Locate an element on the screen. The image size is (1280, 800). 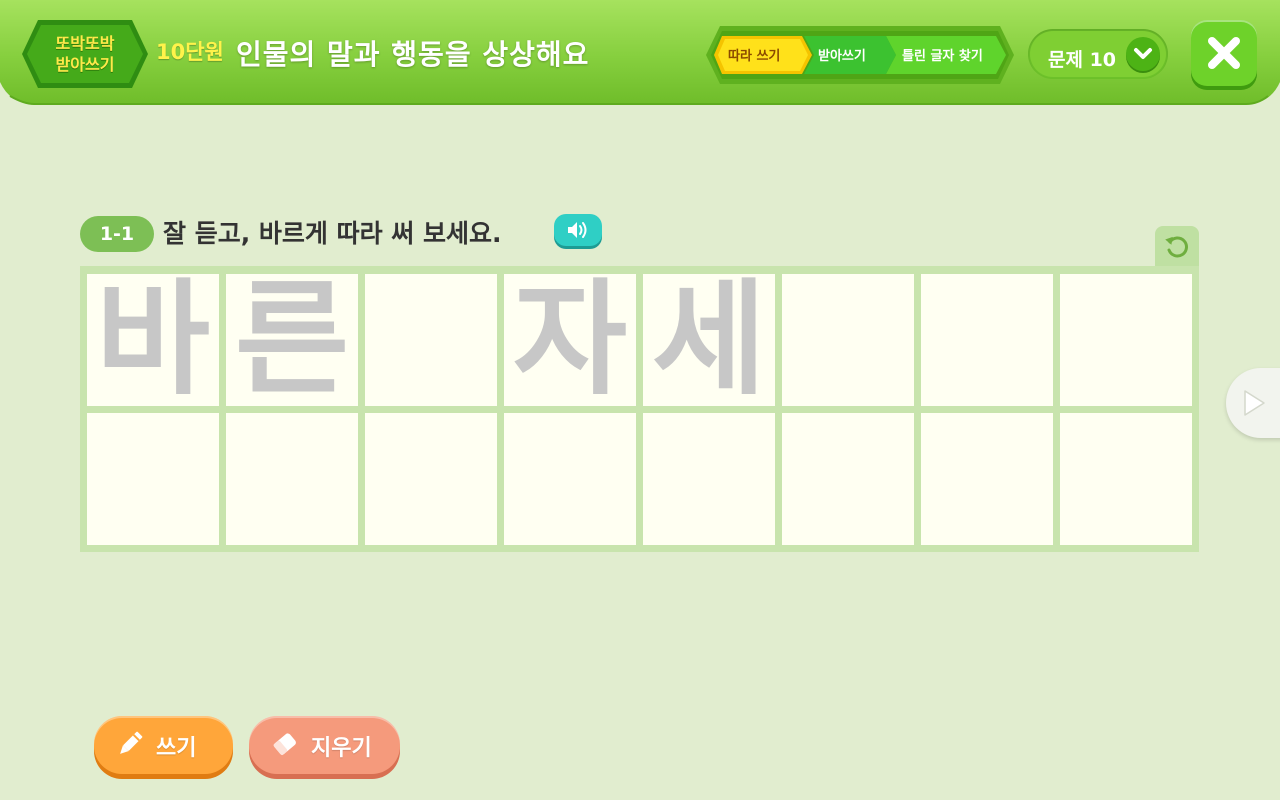
play-arrow-icon is located at coordinates (1254, 403).